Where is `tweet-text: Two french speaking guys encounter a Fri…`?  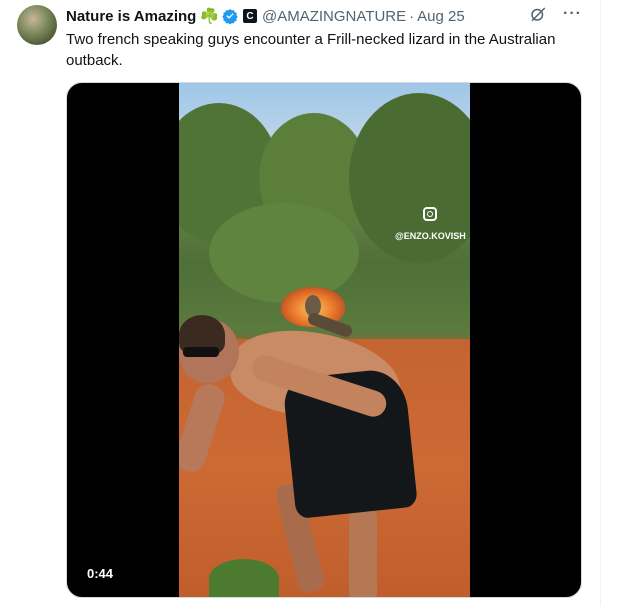
tweet-text: Two french speaking guys encounter a Fri… is located at coordinates (311, 50).